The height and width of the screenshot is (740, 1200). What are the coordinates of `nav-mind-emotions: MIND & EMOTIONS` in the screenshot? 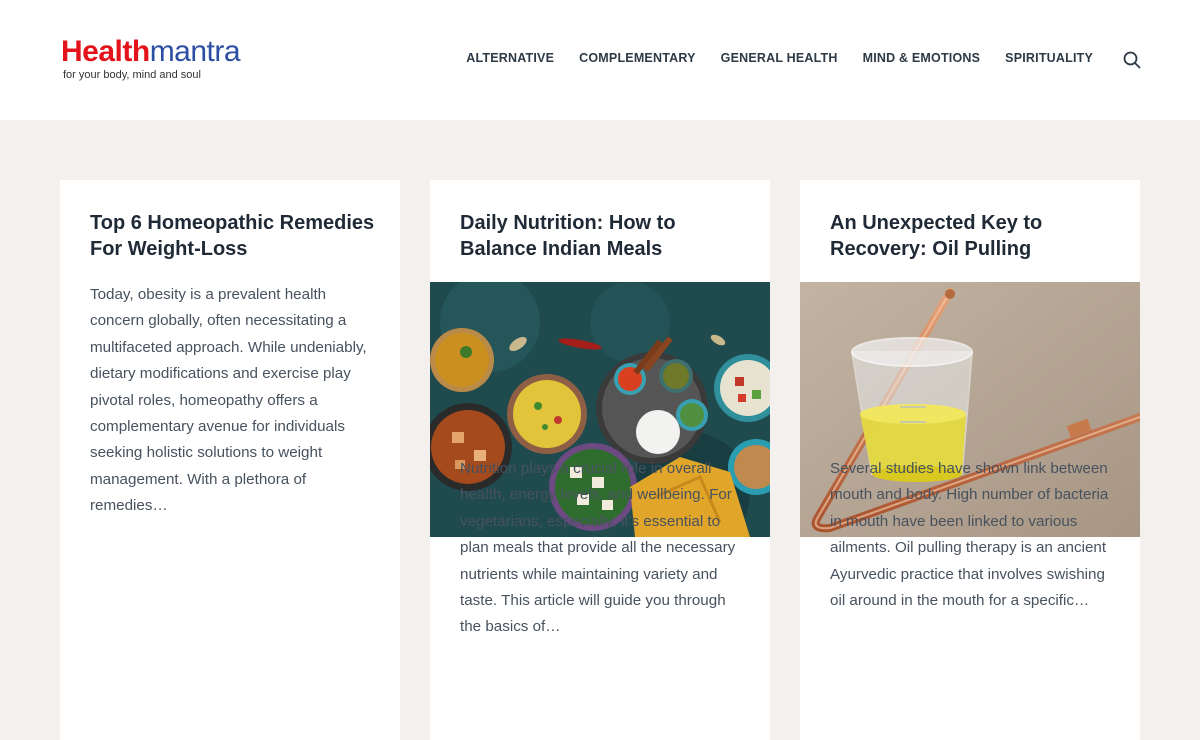 It's located at (922, 58).